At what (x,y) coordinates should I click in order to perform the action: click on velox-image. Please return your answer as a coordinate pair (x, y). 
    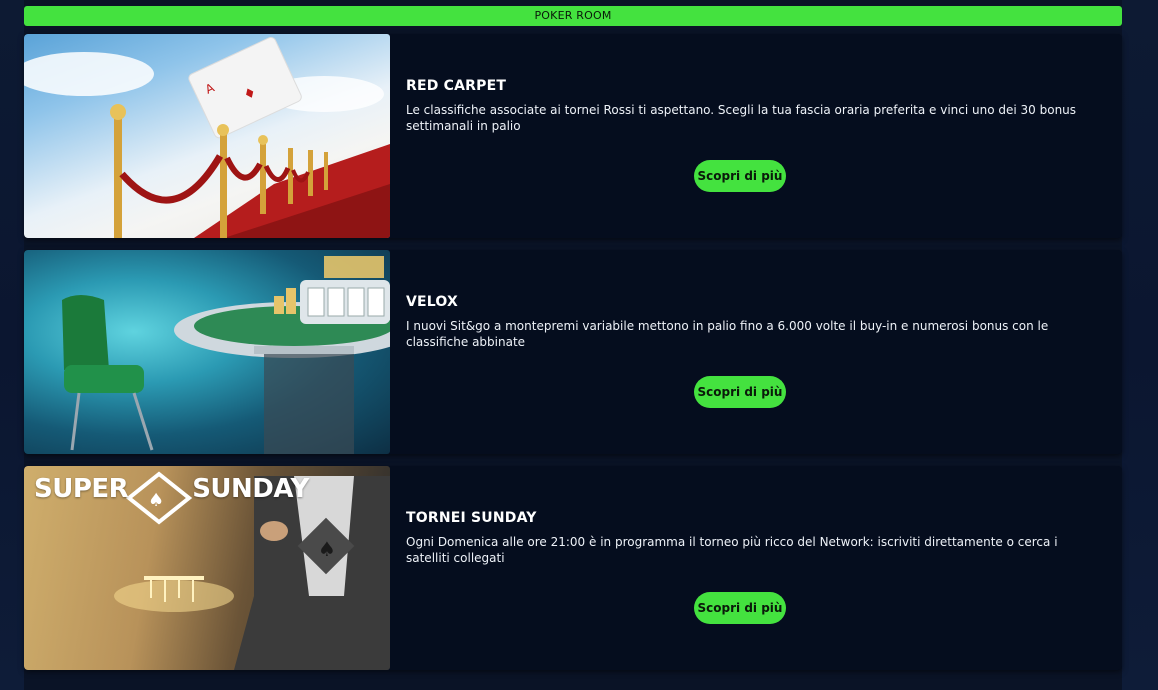
    Looking at the image, I should click on (207, 352).